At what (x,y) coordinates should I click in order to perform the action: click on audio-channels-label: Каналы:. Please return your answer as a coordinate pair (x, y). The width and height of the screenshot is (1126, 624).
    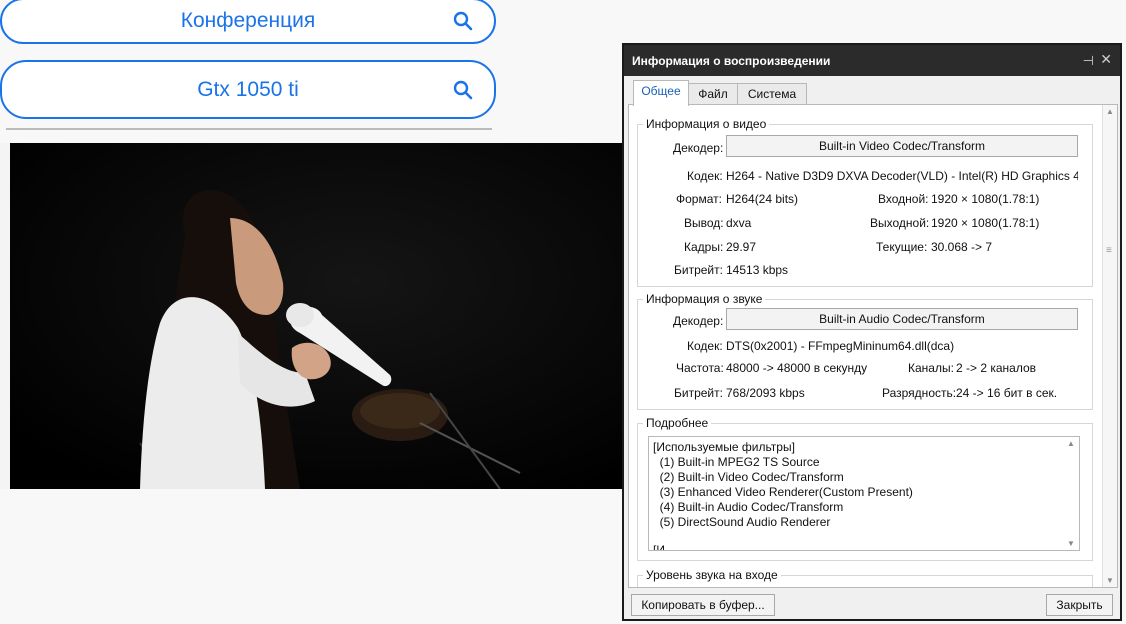
    Looking at the image, I should click on (931, 368).